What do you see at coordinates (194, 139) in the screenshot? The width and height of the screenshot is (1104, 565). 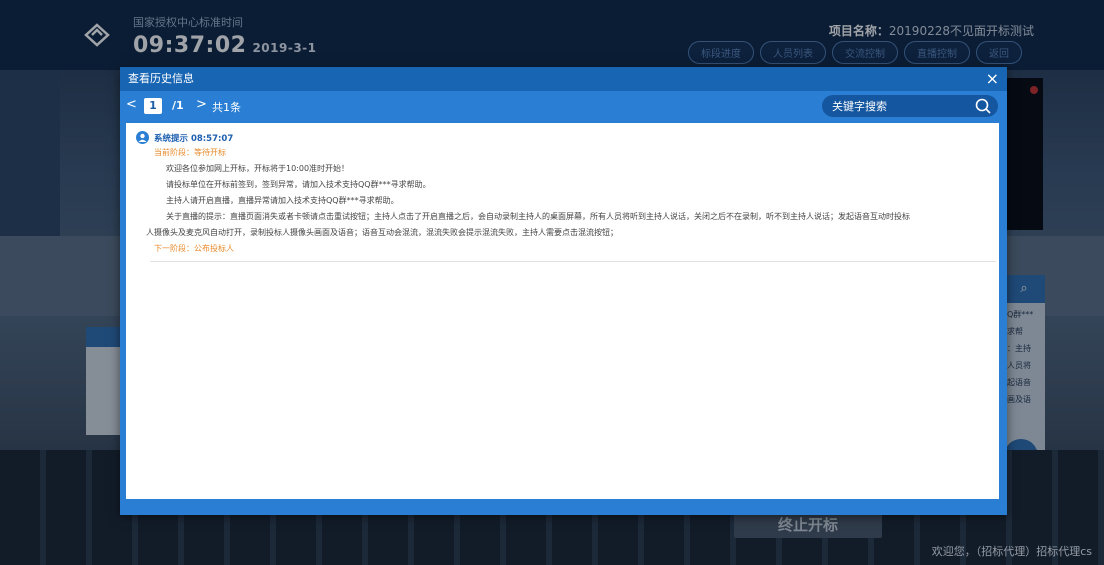 I see `message-sender-time: 系统提示 08:57:07` at bounding box center [194, 139].